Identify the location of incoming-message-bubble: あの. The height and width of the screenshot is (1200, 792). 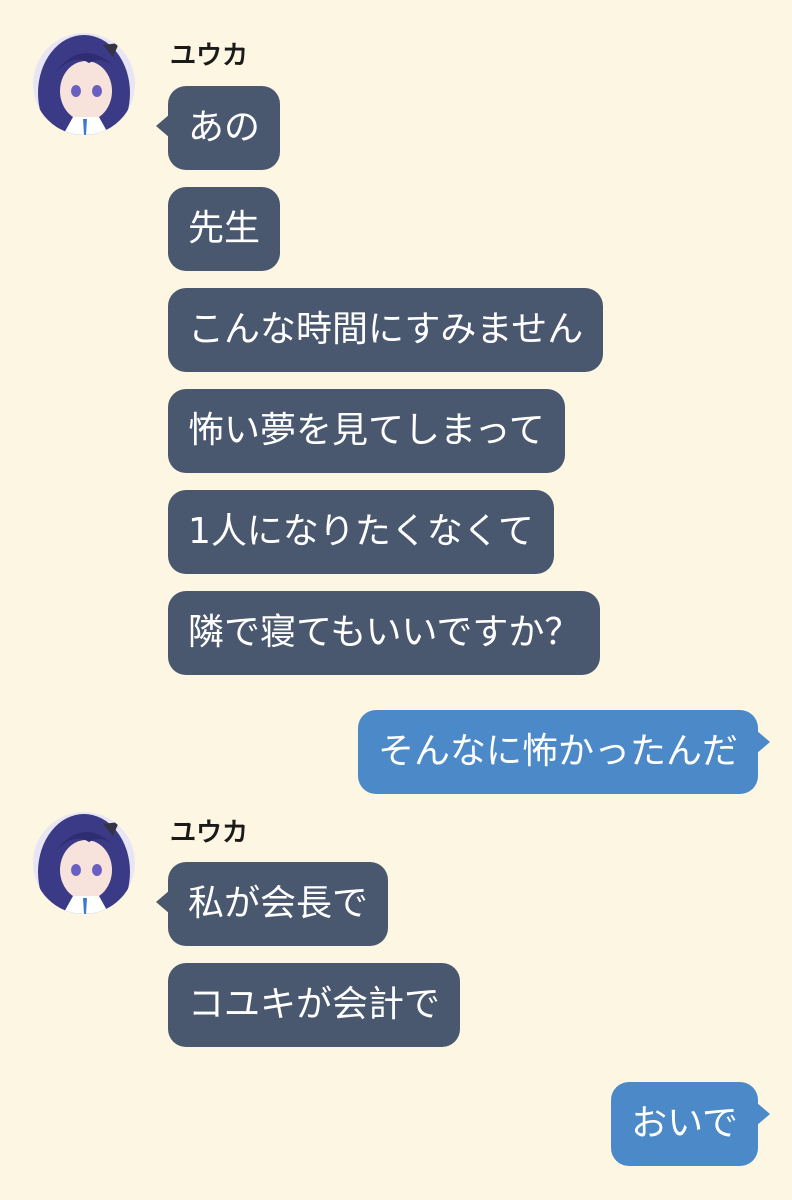
(218, 128).